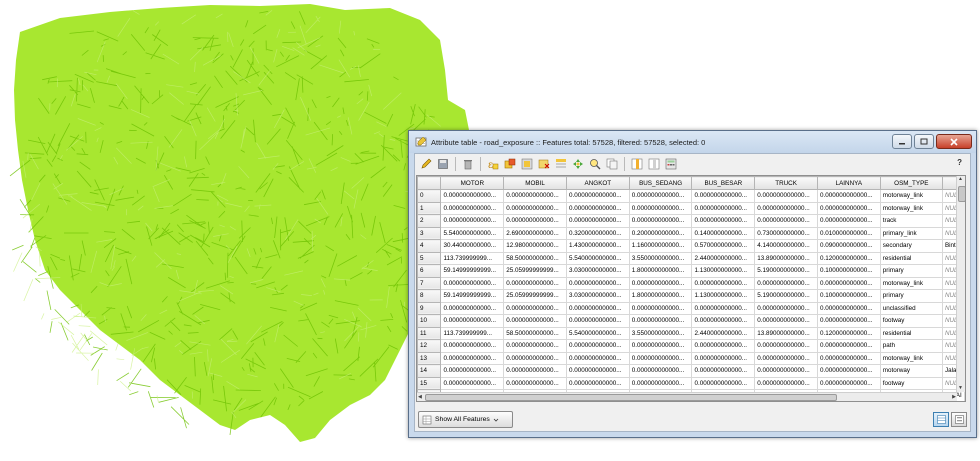 This screenshot has height=461, width=980. What do you see at coordinates (960, 388) in the screenshot?
I see `scroll-down-icon: ▼` at bounding box center [960, 388].